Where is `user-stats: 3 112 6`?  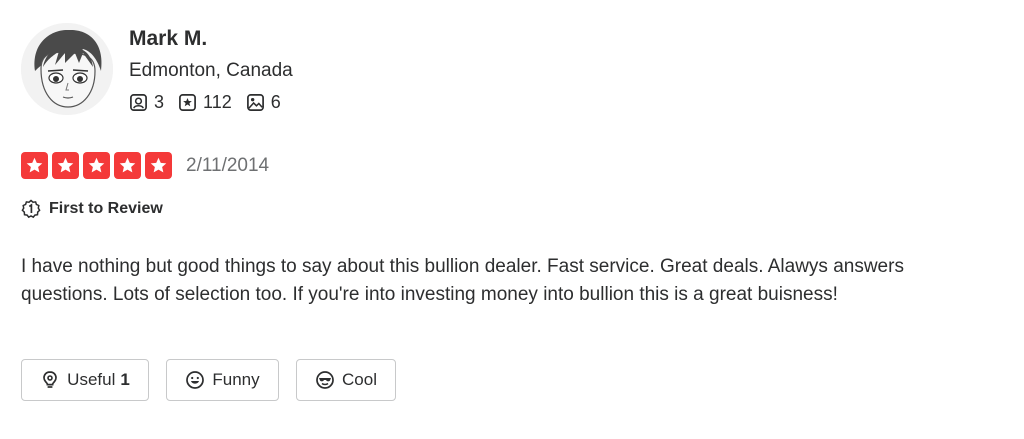 user-stats: 3 112 6 is located at coordinates (212, 102).